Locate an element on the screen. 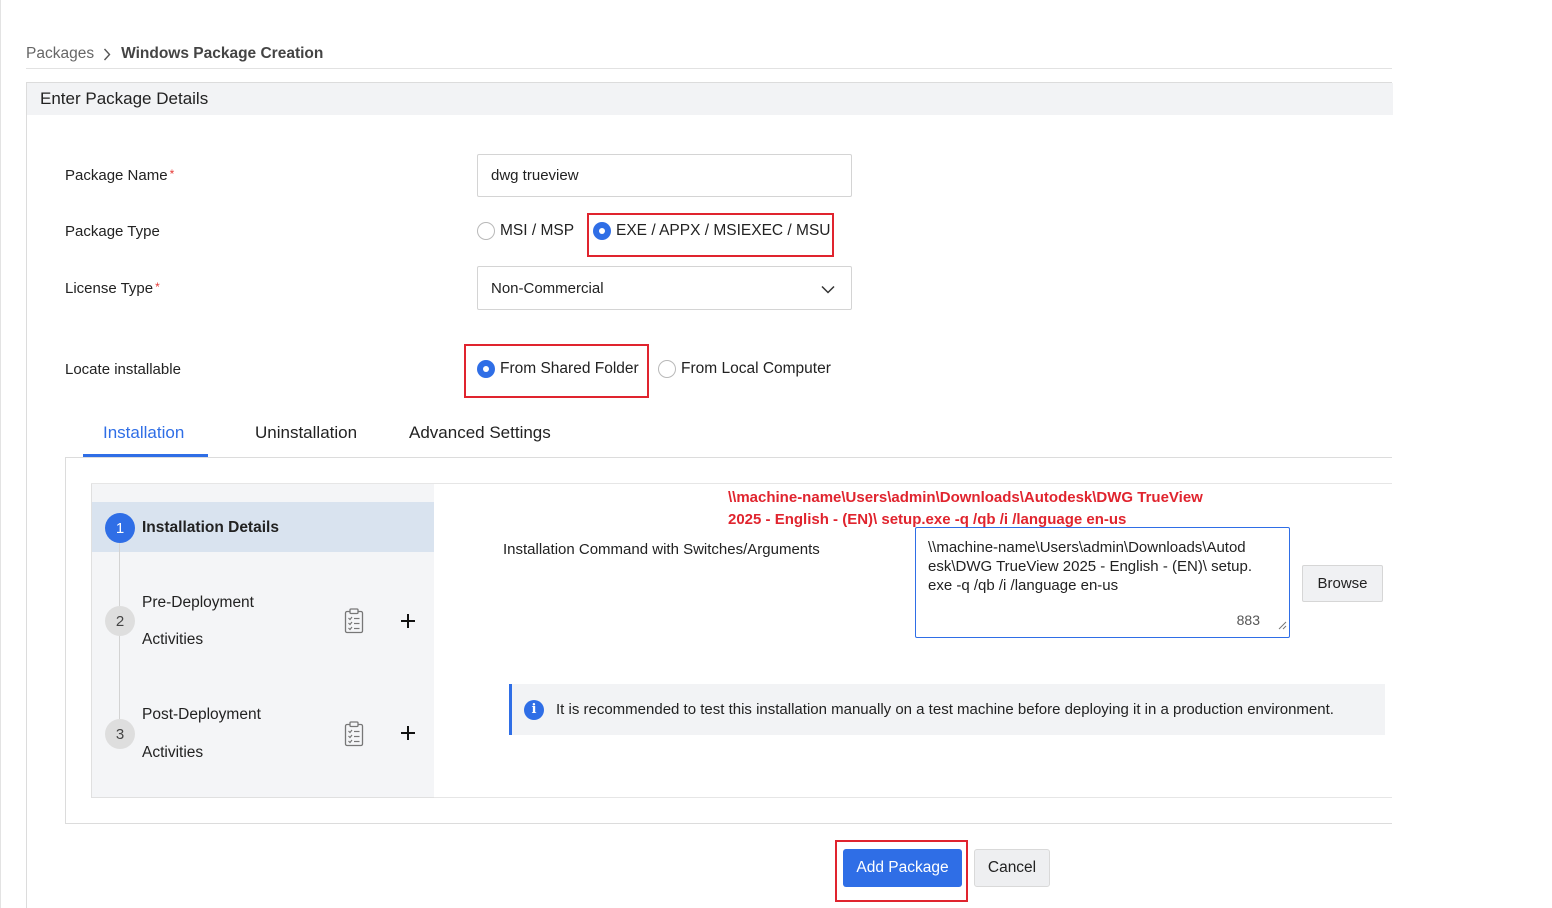  highlight-box-locate-installable is located at coordinates (556, 371).